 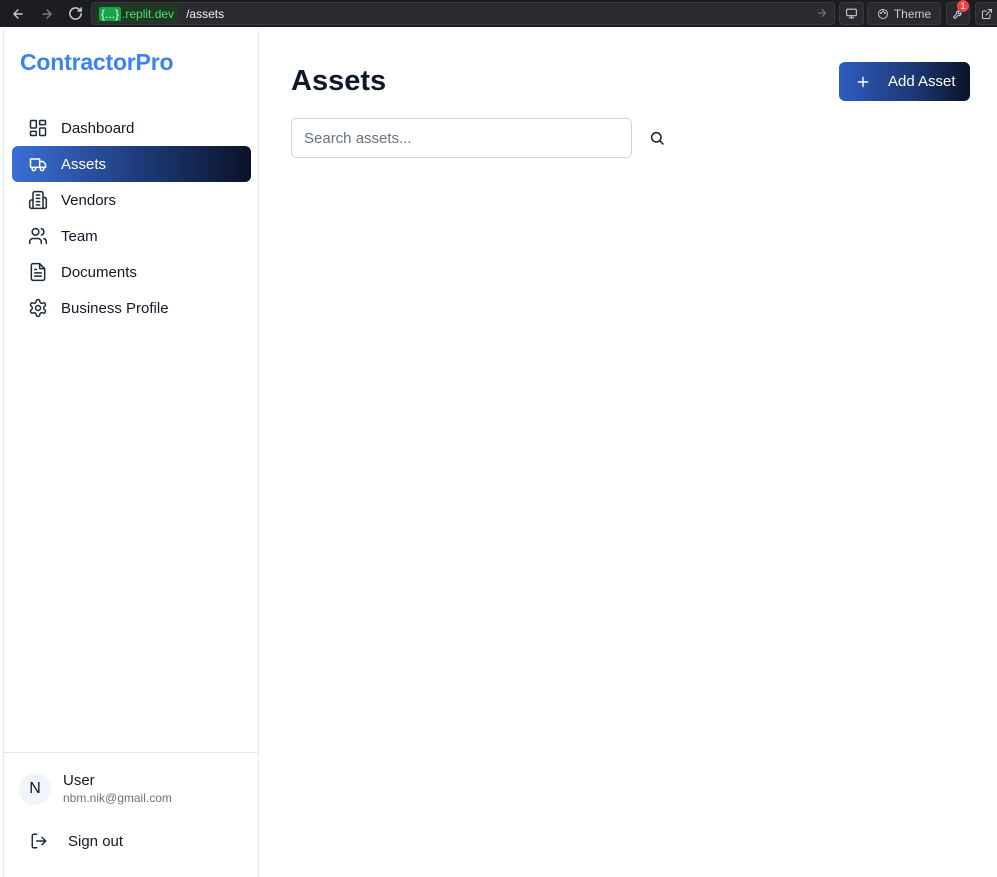 What do you see at coordinates (963, 6) in the screenshot?
I see `notification-badge: 1` at bounding box center [963, 6].